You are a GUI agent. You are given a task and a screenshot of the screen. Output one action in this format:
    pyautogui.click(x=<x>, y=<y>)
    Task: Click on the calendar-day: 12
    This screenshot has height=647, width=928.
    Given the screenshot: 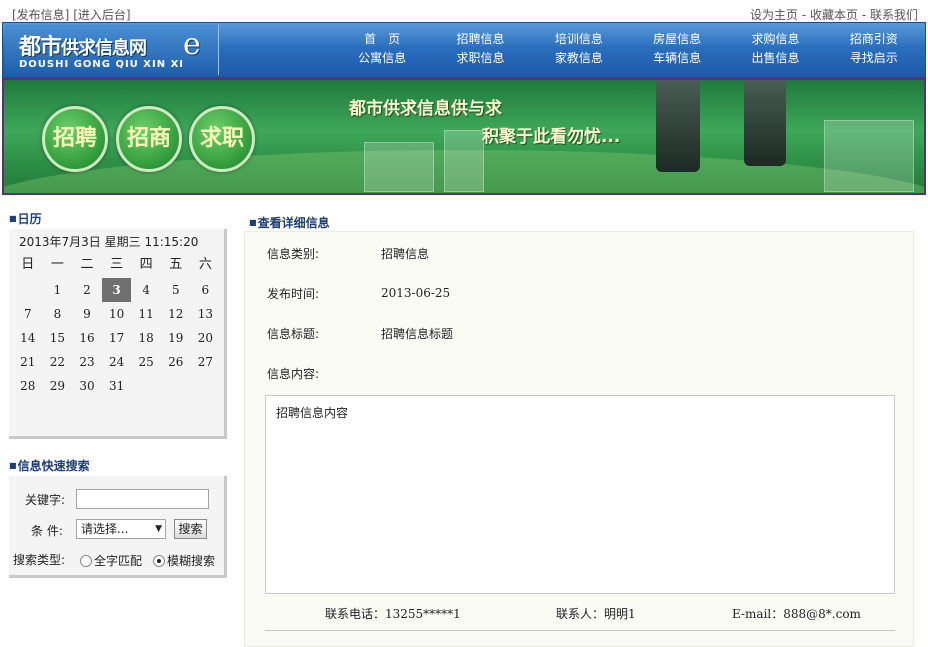 What is the action you would take?
    pyautogui.click(x=176, y=314)
    